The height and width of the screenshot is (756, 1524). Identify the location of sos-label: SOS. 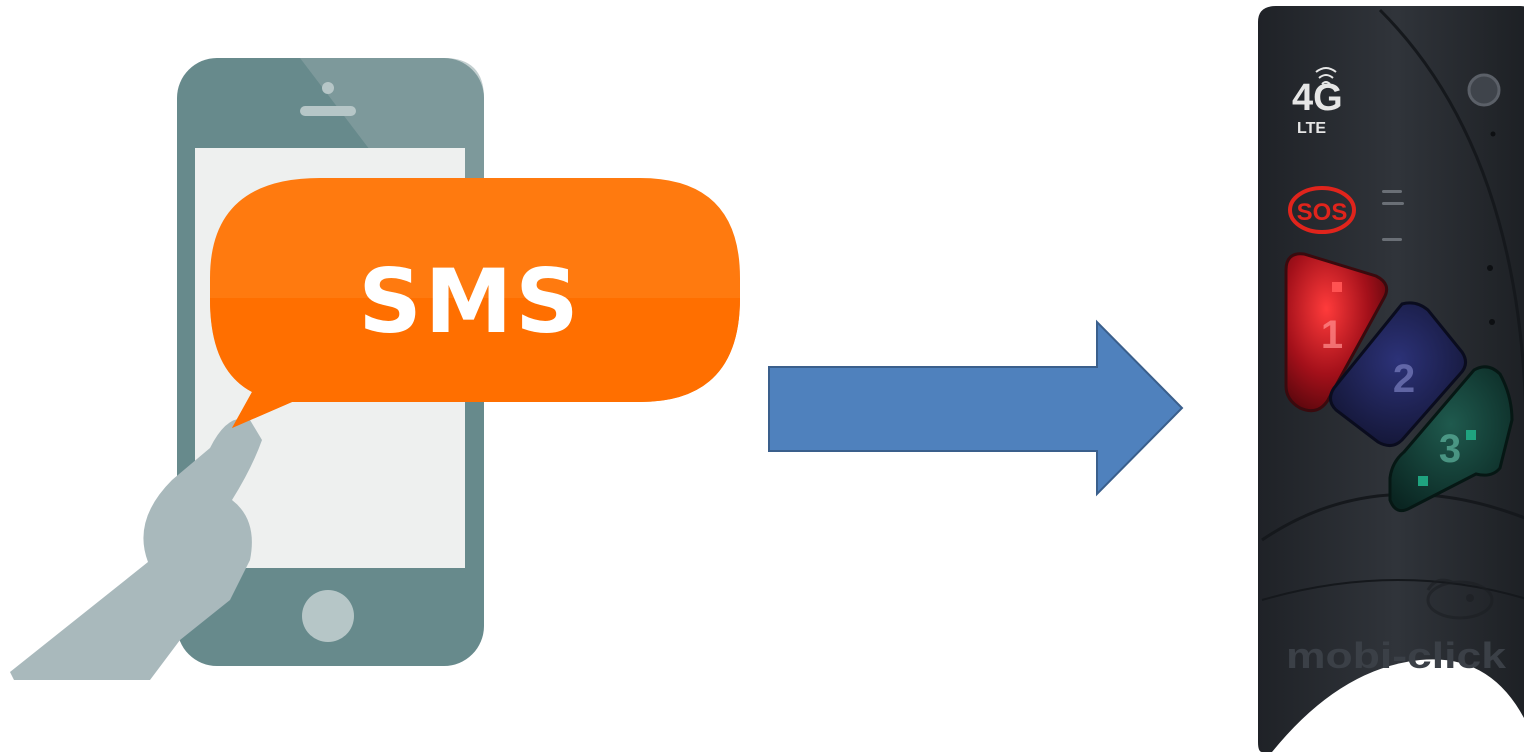
(1322, 212).